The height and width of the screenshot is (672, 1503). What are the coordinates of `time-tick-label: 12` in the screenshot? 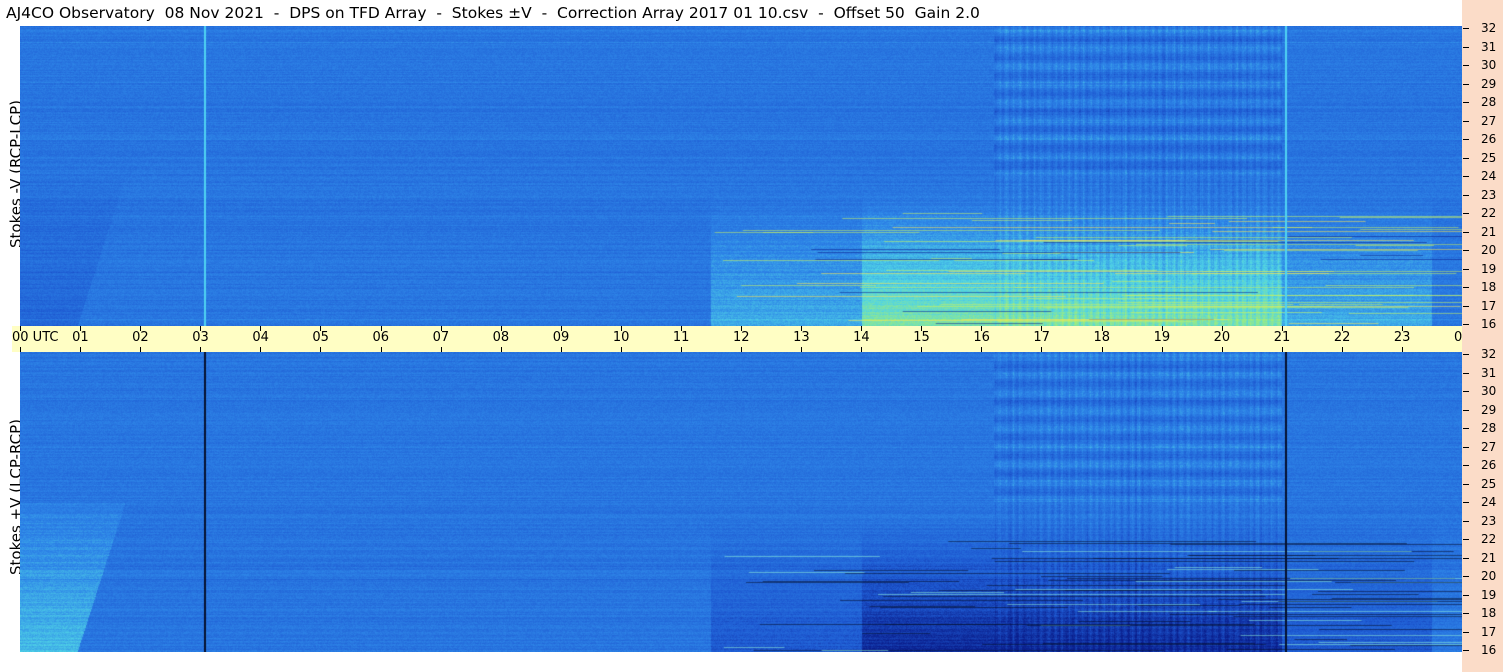 It's located at (741, 337).